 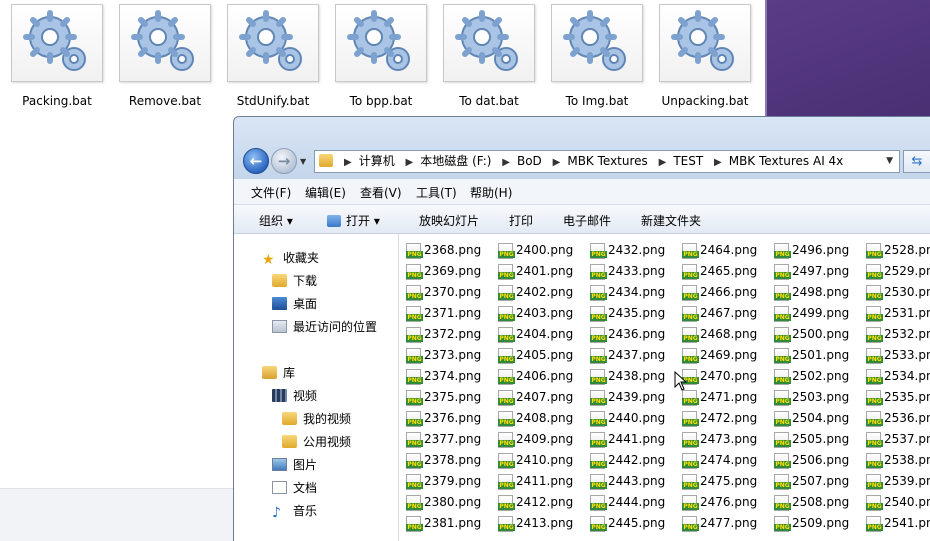 What do you see at coordinates (449, 335) in the screenshot?
I see `file-item: PNG 2372.png` at bounding box center [449, 335].